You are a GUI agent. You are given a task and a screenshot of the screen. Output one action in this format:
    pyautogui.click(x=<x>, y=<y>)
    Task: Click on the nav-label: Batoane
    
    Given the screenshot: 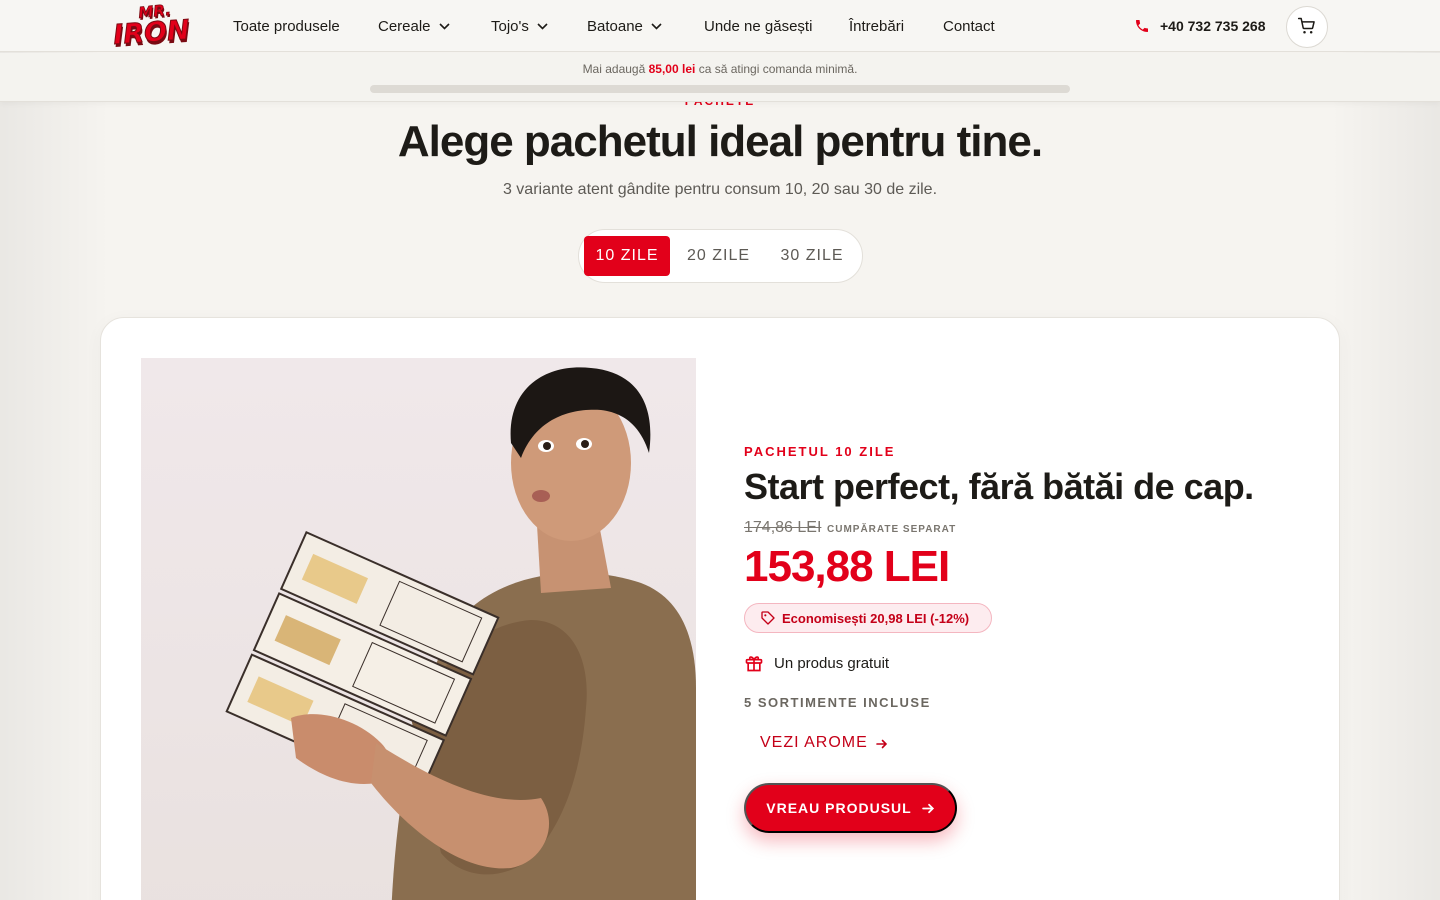 What is the action you would take?
    pyautogui.click(x=615, y=26)
    